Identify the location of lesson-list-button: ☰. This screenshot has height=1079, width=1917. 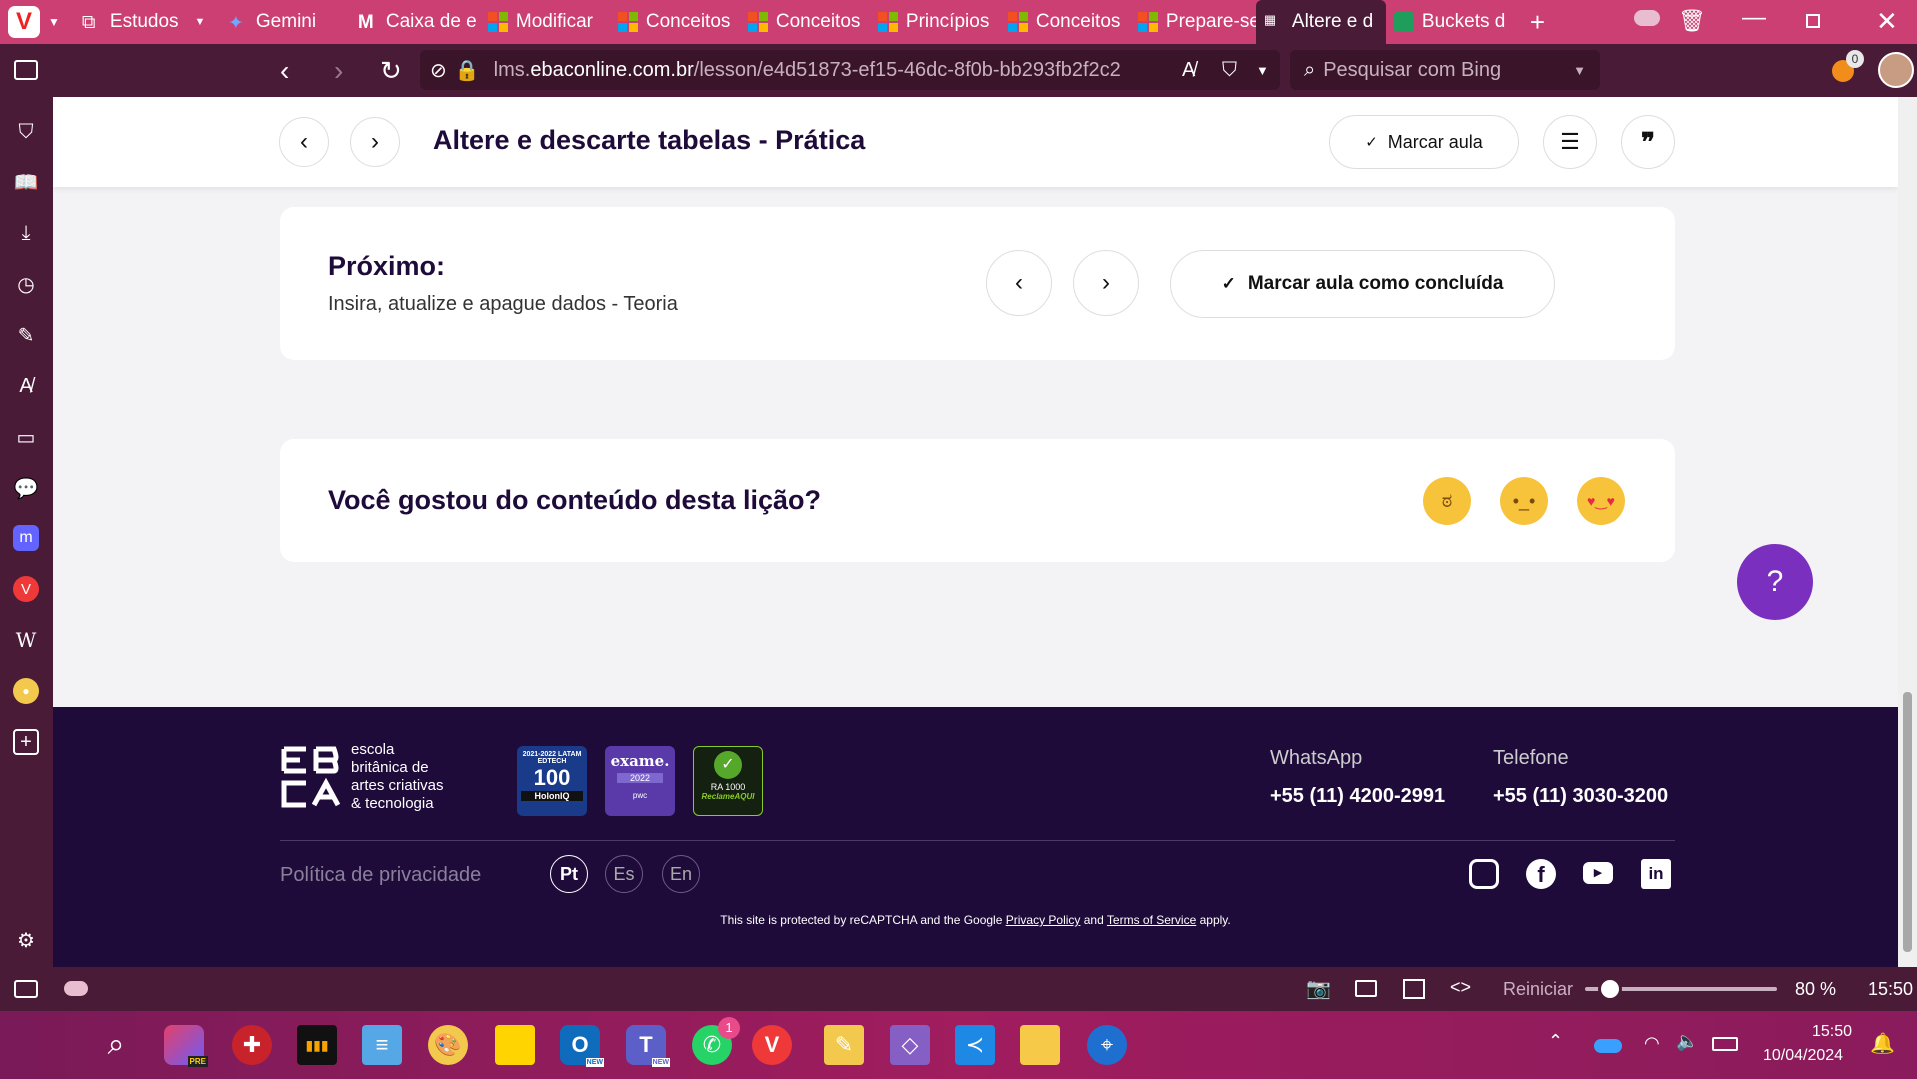
(1570, 142).